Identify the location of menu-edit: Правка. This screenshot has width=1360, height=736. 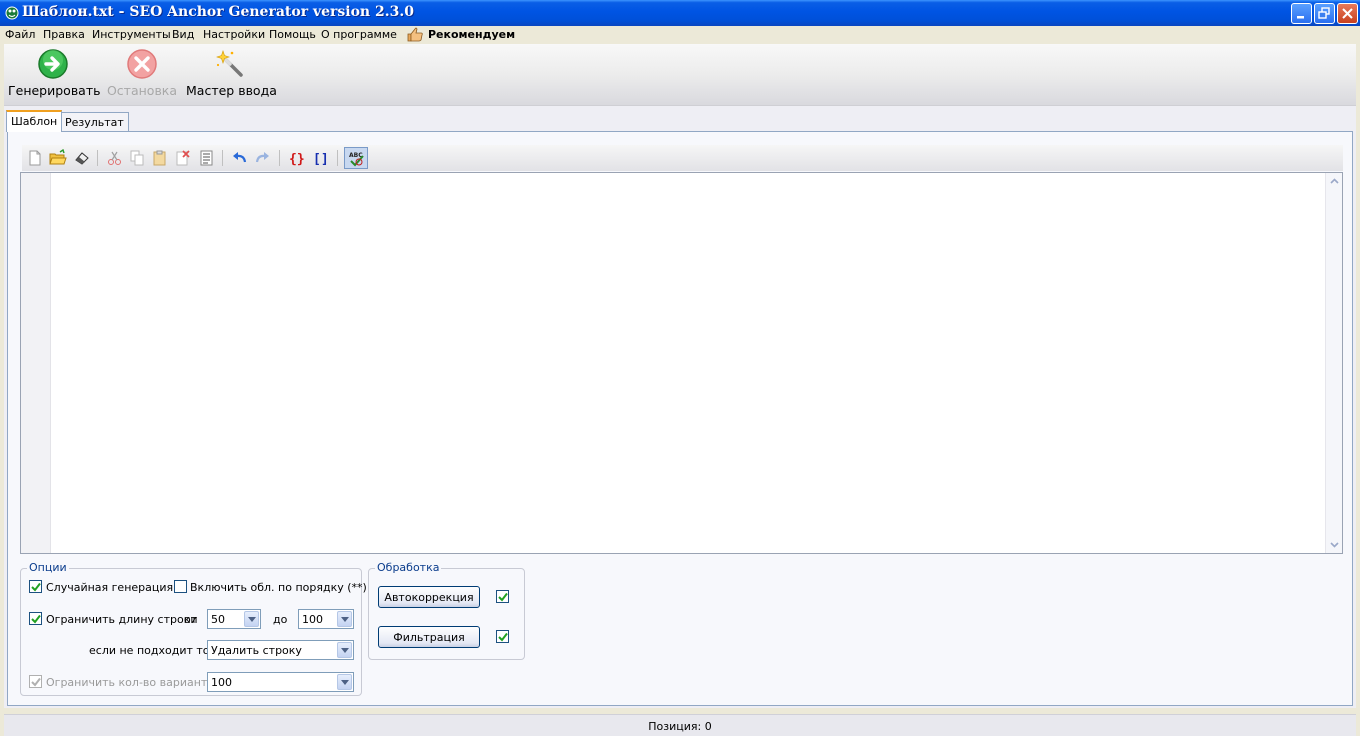
(64, 34).